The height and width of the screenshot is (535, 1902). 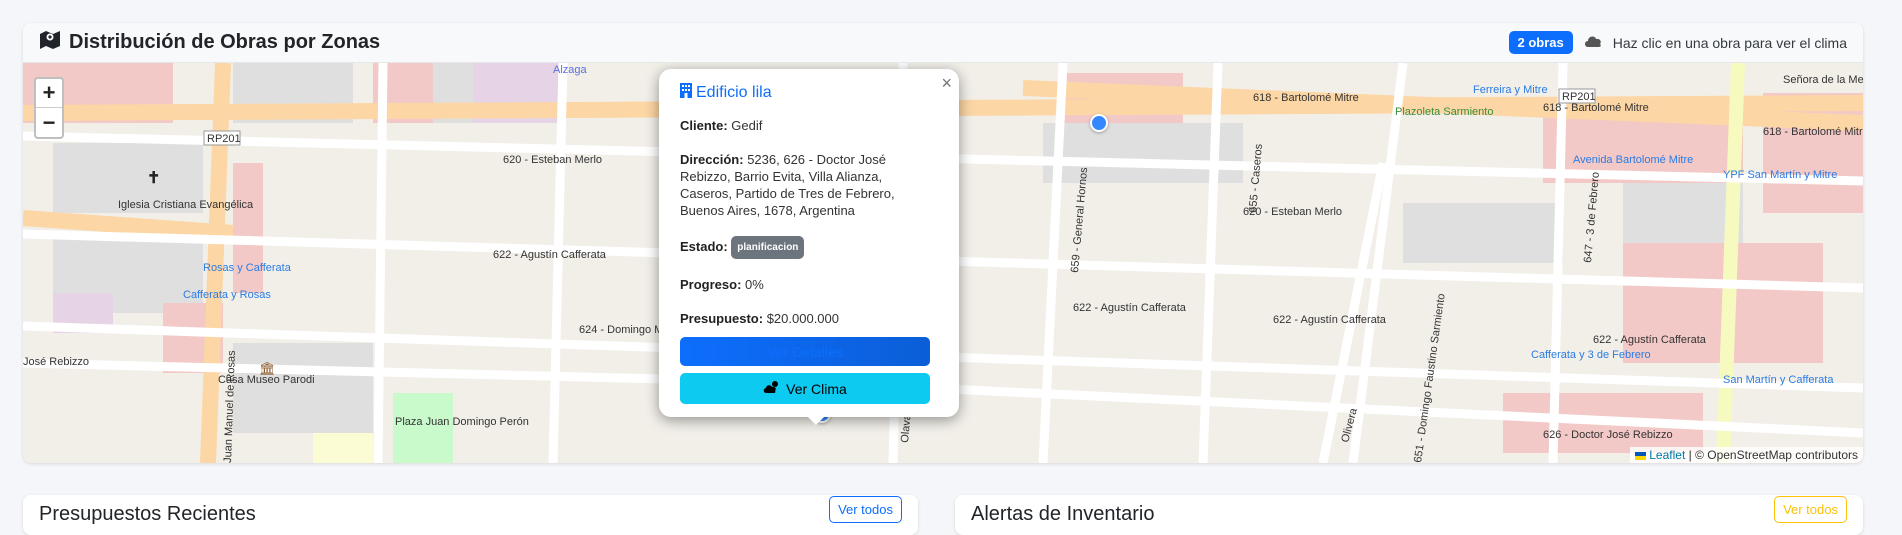 I want to click on label-rebizzo-left: José Rebizzo, so click(x=56, y=362).